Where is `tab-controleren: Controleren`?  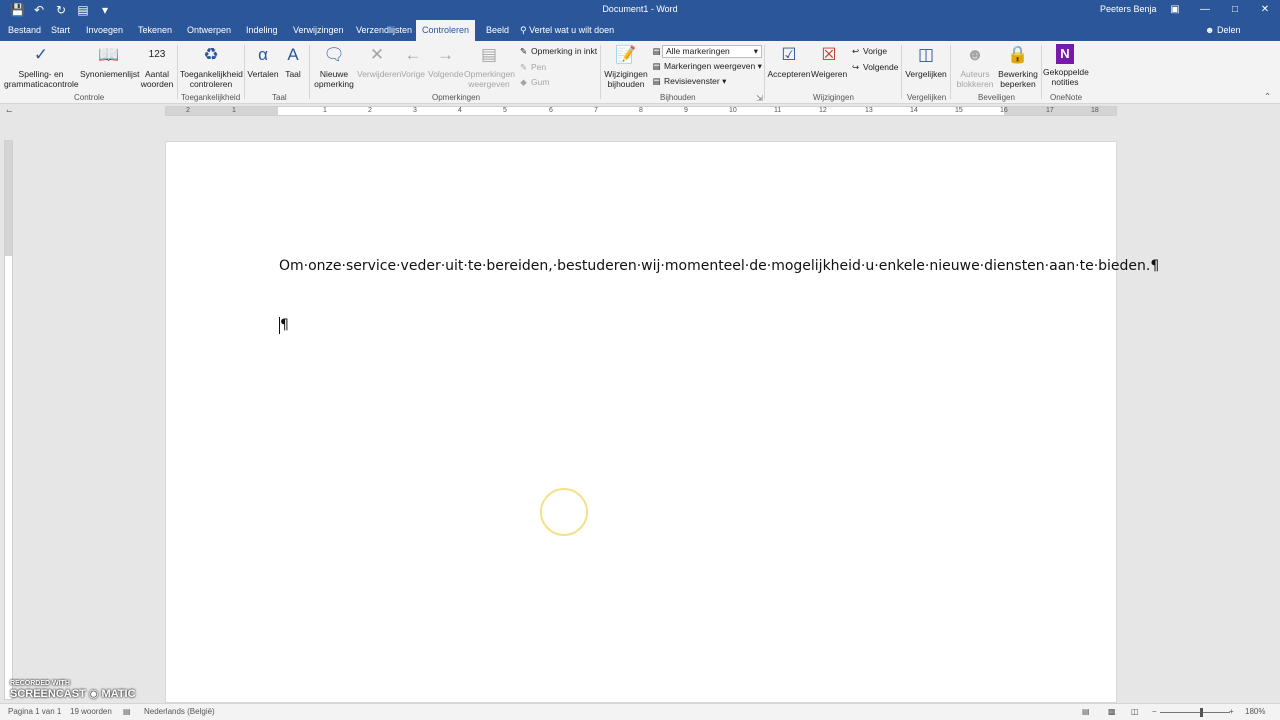 tab-controleren: Controleren is located at coordinates (446, 30).